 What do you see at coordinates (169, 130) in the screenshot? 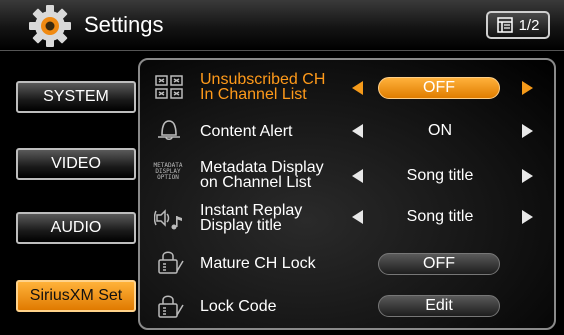
I see `alert-bell-icon` at bounding box center [169, 130].